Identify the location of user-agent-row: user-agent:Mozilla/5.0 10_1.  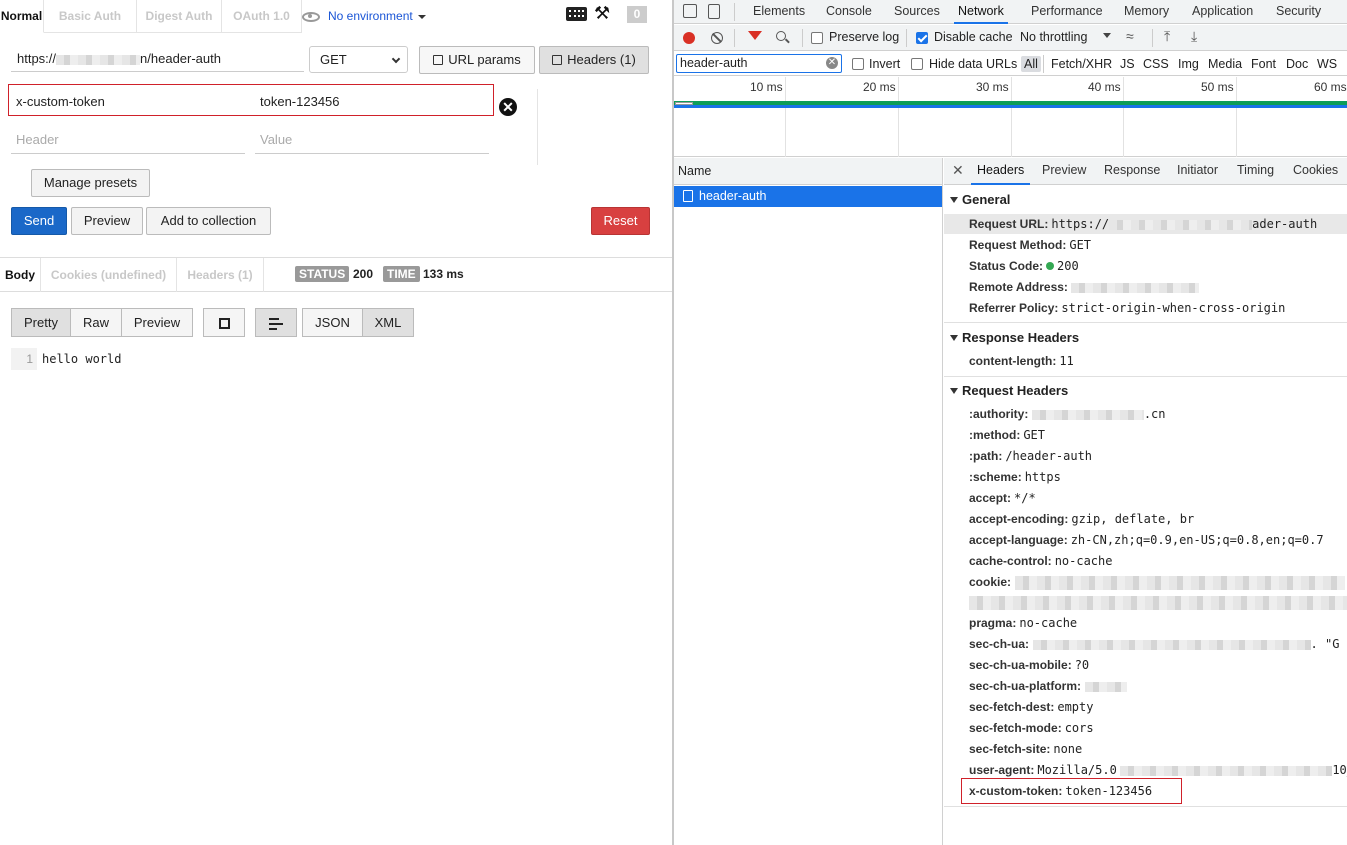
(1158, 770).